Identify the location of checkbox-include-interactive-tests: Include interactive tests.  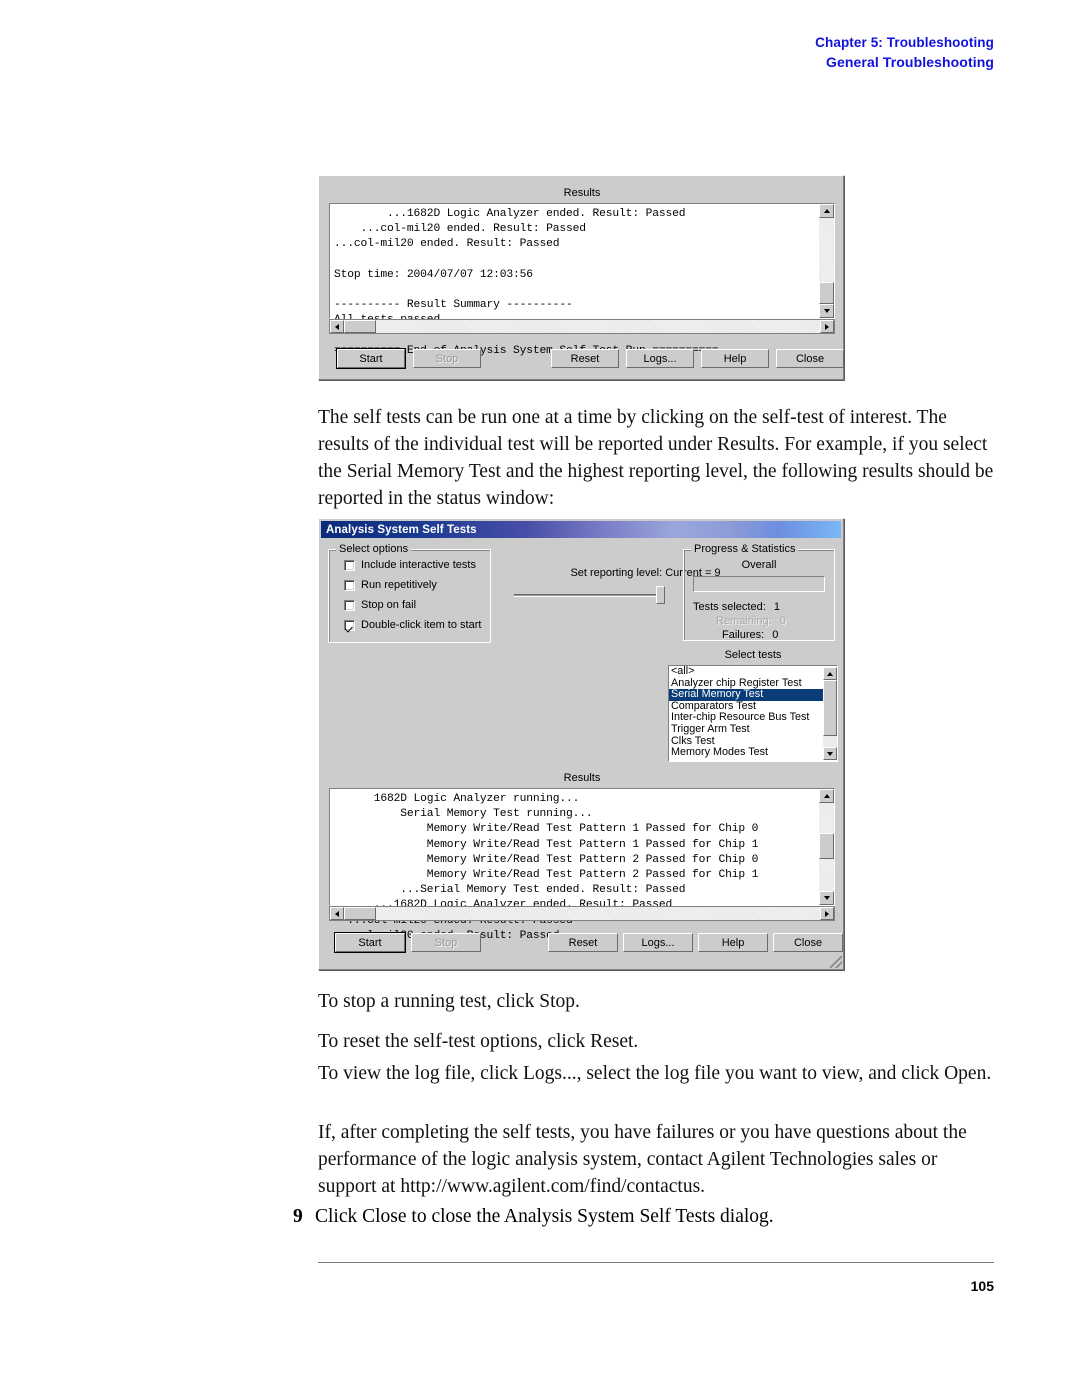
(410, 565).